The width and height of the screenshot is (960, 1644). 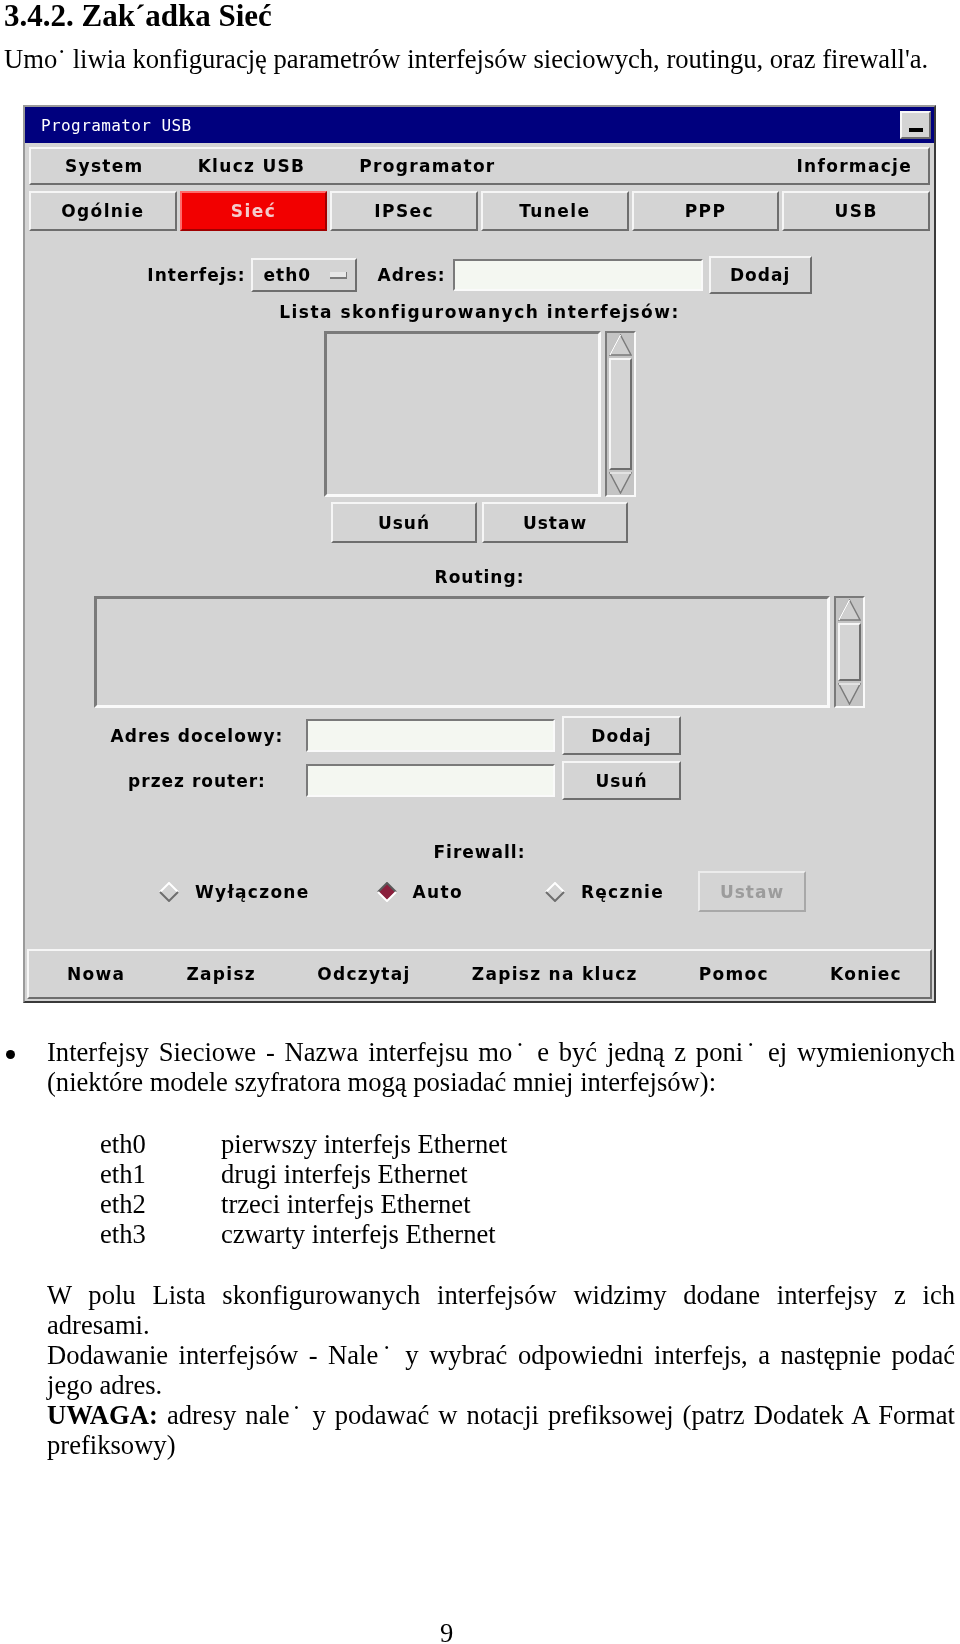 What do you see at coordinates (705, 211) in the screenshot?
I see `tab: PPP` at bounding box center [705, 211].